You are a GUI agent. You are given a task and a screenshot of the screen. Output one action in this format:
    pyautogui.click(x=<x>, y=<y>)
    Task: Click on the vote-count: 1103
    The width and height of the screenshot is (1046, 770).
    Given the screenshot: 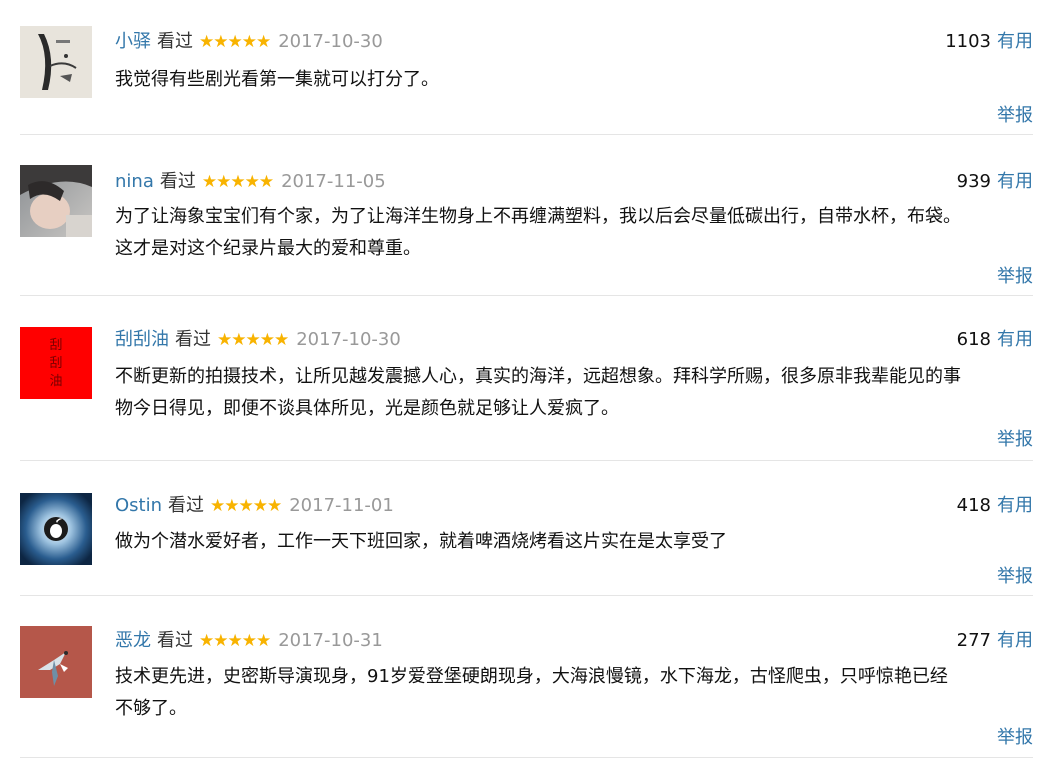 What is the action you would take?
    pyautogui.click(x=968, y=41)
    